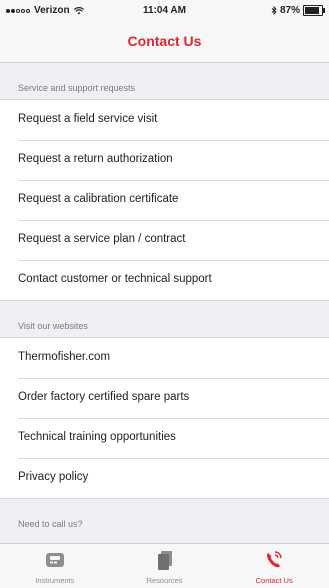 The width and height of the screenshot is (329, 588). I want to click on battery-icon, so click(314, 10).